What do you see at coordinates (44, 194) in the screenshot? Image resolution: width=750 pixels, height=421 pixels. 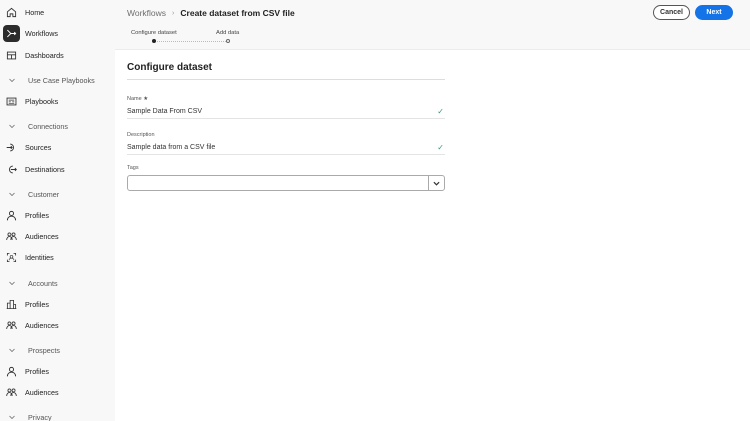 I see `sidebar-item-label: Customer` at bounding box center [44, 194].